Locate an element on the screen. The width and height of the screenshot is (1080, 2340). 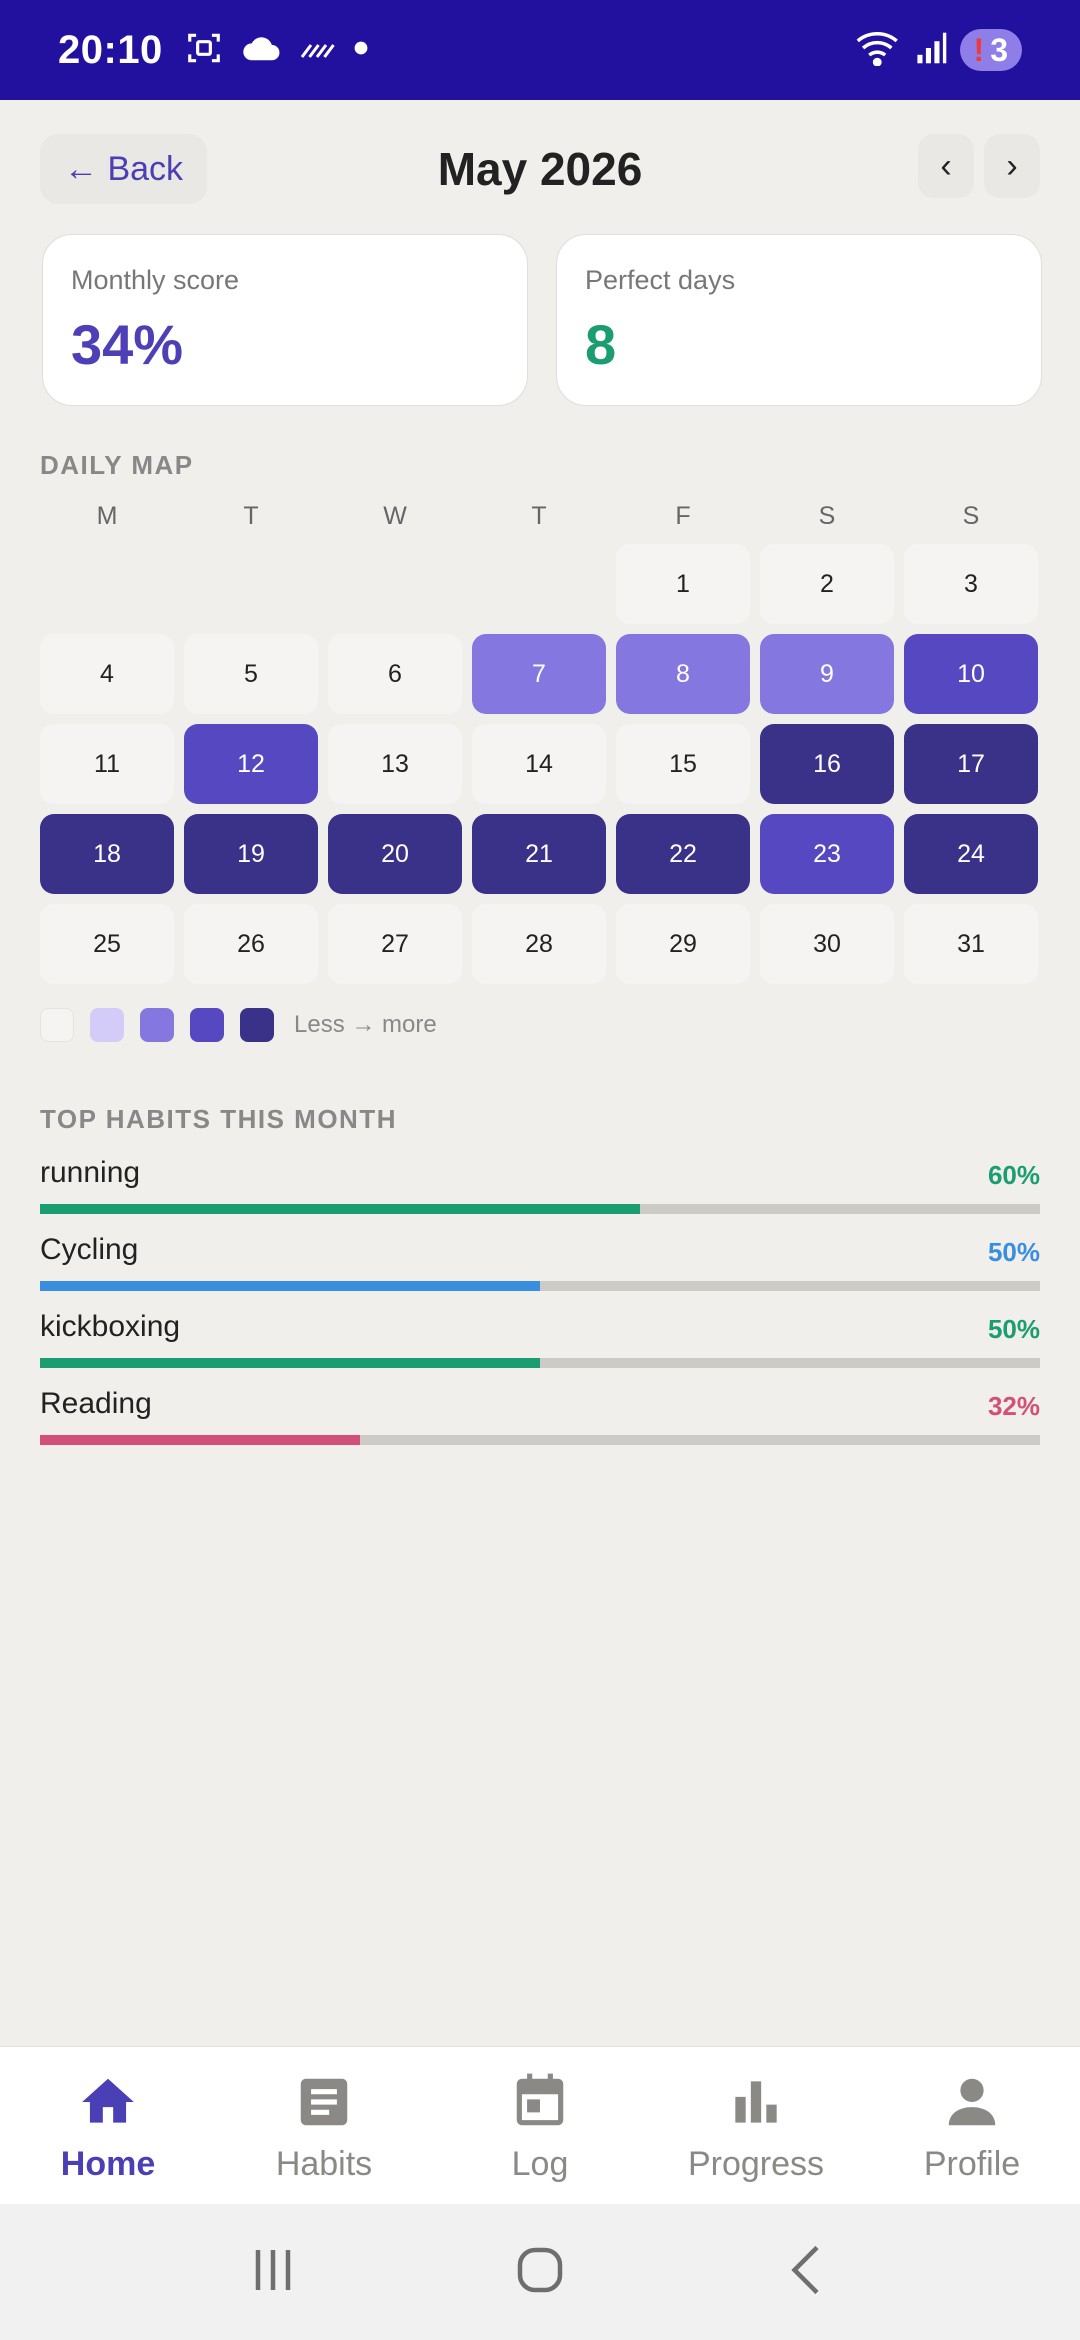
habit-name: running is located at coordinates (90, 1172).